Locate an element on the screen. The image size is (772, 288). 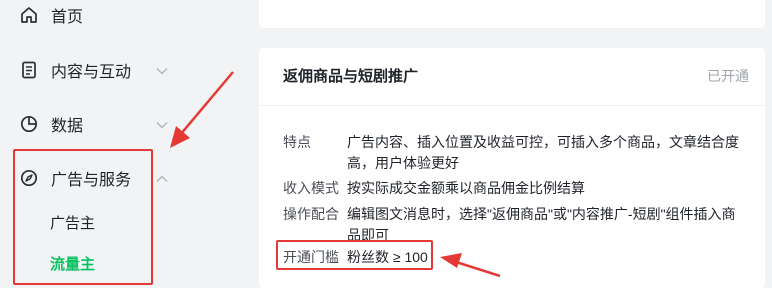
card-previous is located at coordinates (512, 14).